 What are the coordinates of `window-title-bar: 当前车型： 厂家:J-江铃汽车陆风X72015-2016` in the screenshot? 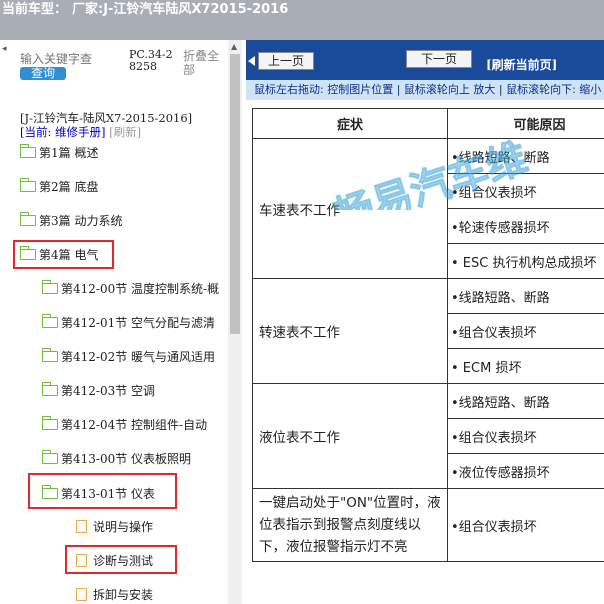 It's located at (302, 20).